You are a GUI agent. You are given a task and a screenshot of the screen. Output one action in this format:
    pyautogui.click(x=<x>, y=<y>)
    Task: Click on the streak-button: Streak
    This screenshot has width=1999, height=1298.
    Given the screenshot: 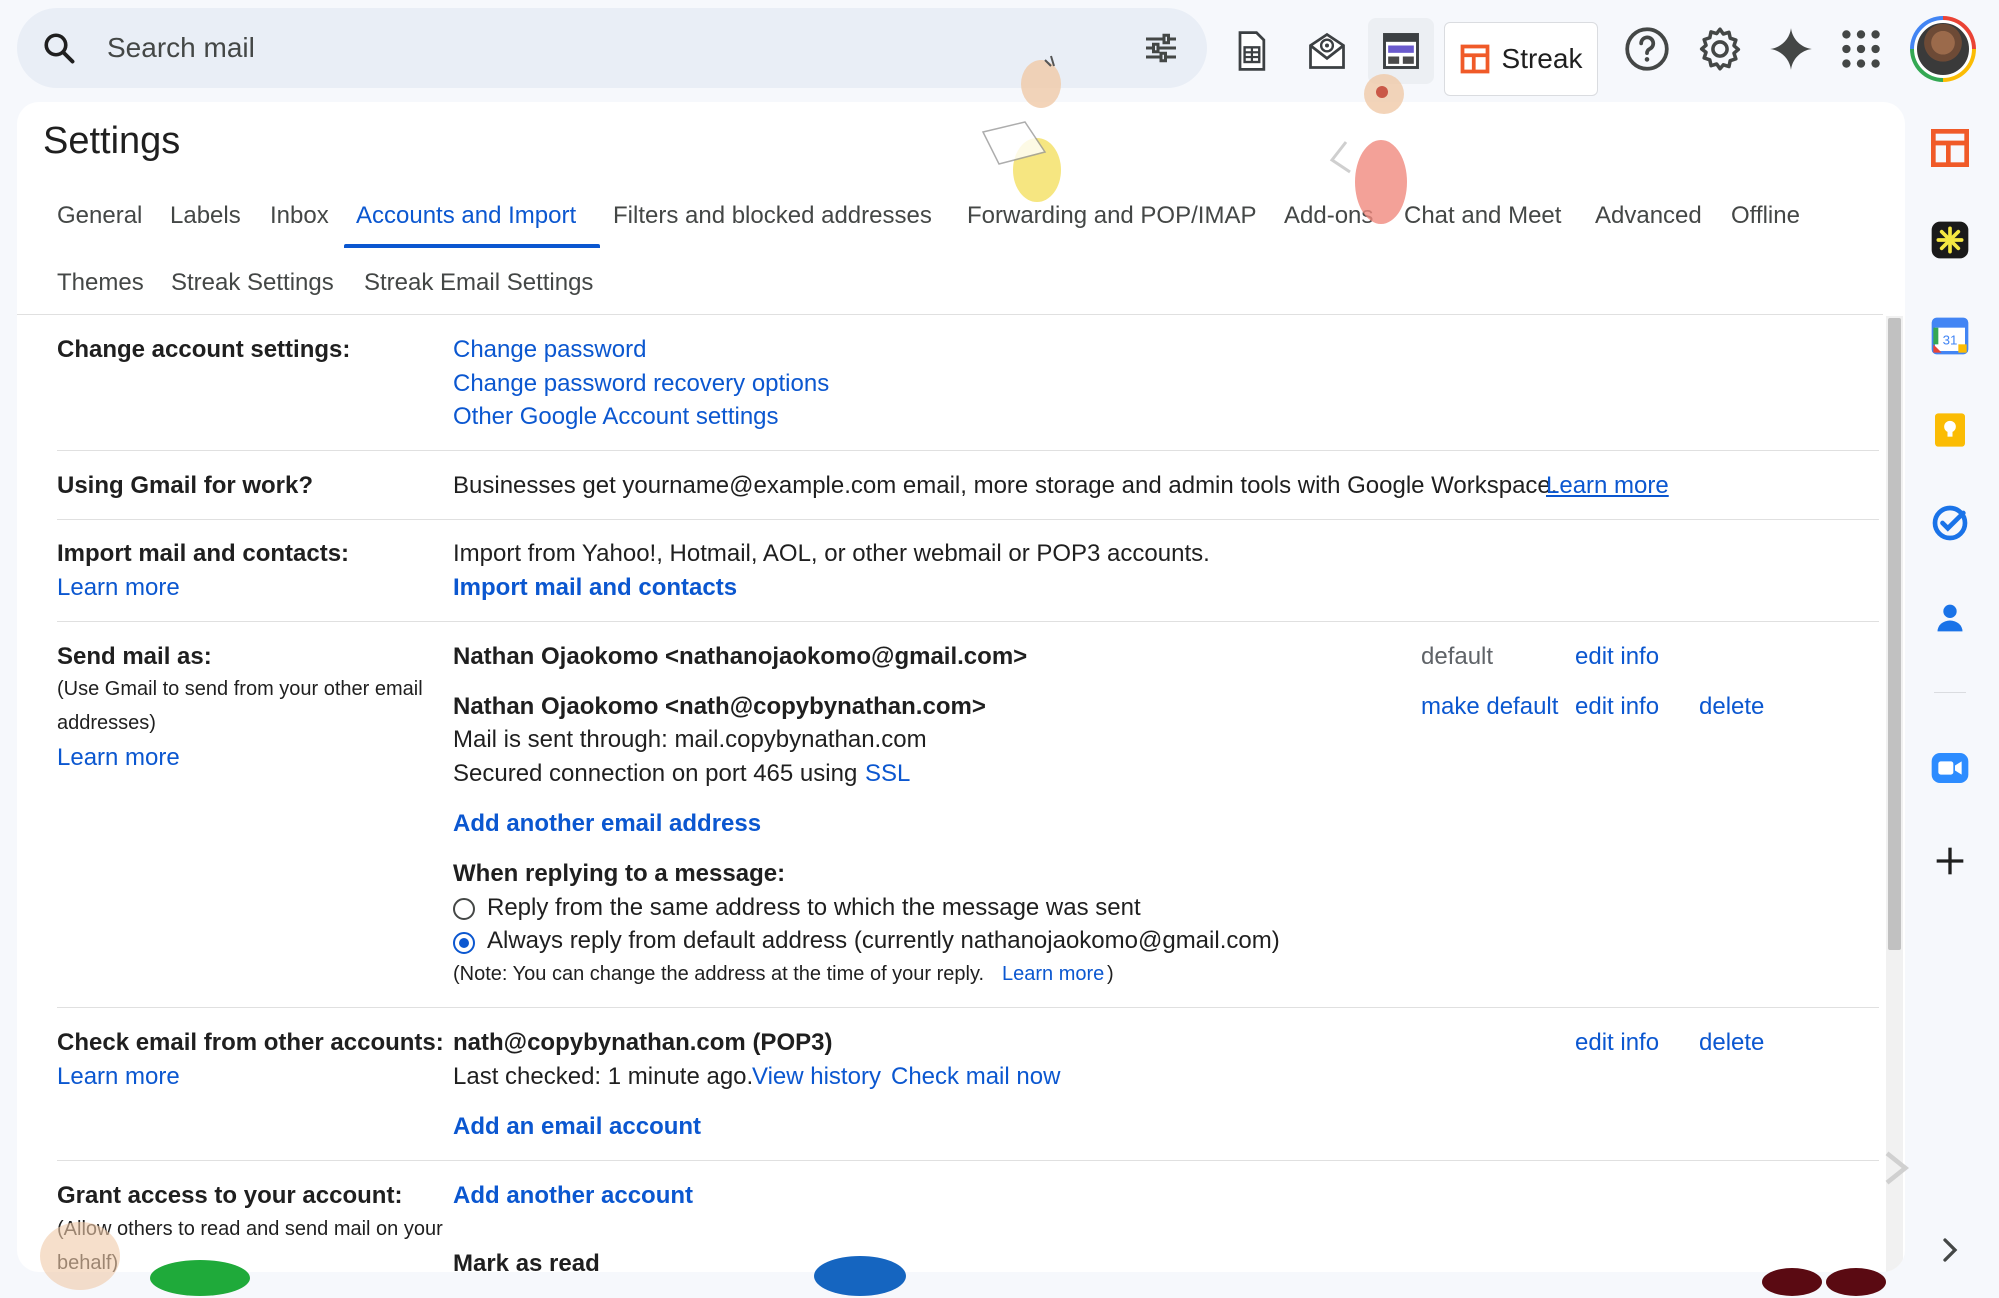 What is the action you would take?
    pyautogui.click(x=1521, y=59)
    